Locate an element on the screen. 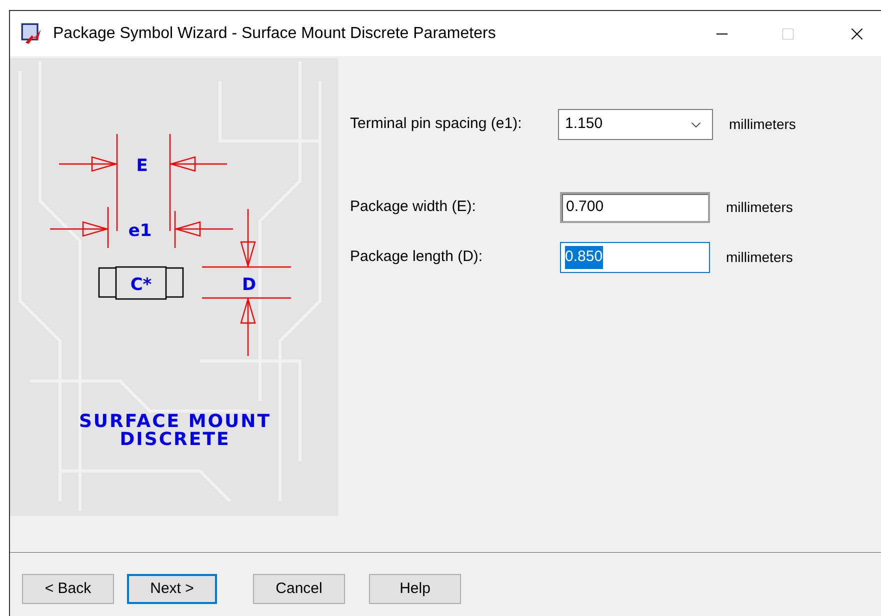 The width and height of the screenshot is (881, 616). component-label: C* is located at coordinates (141, 285).